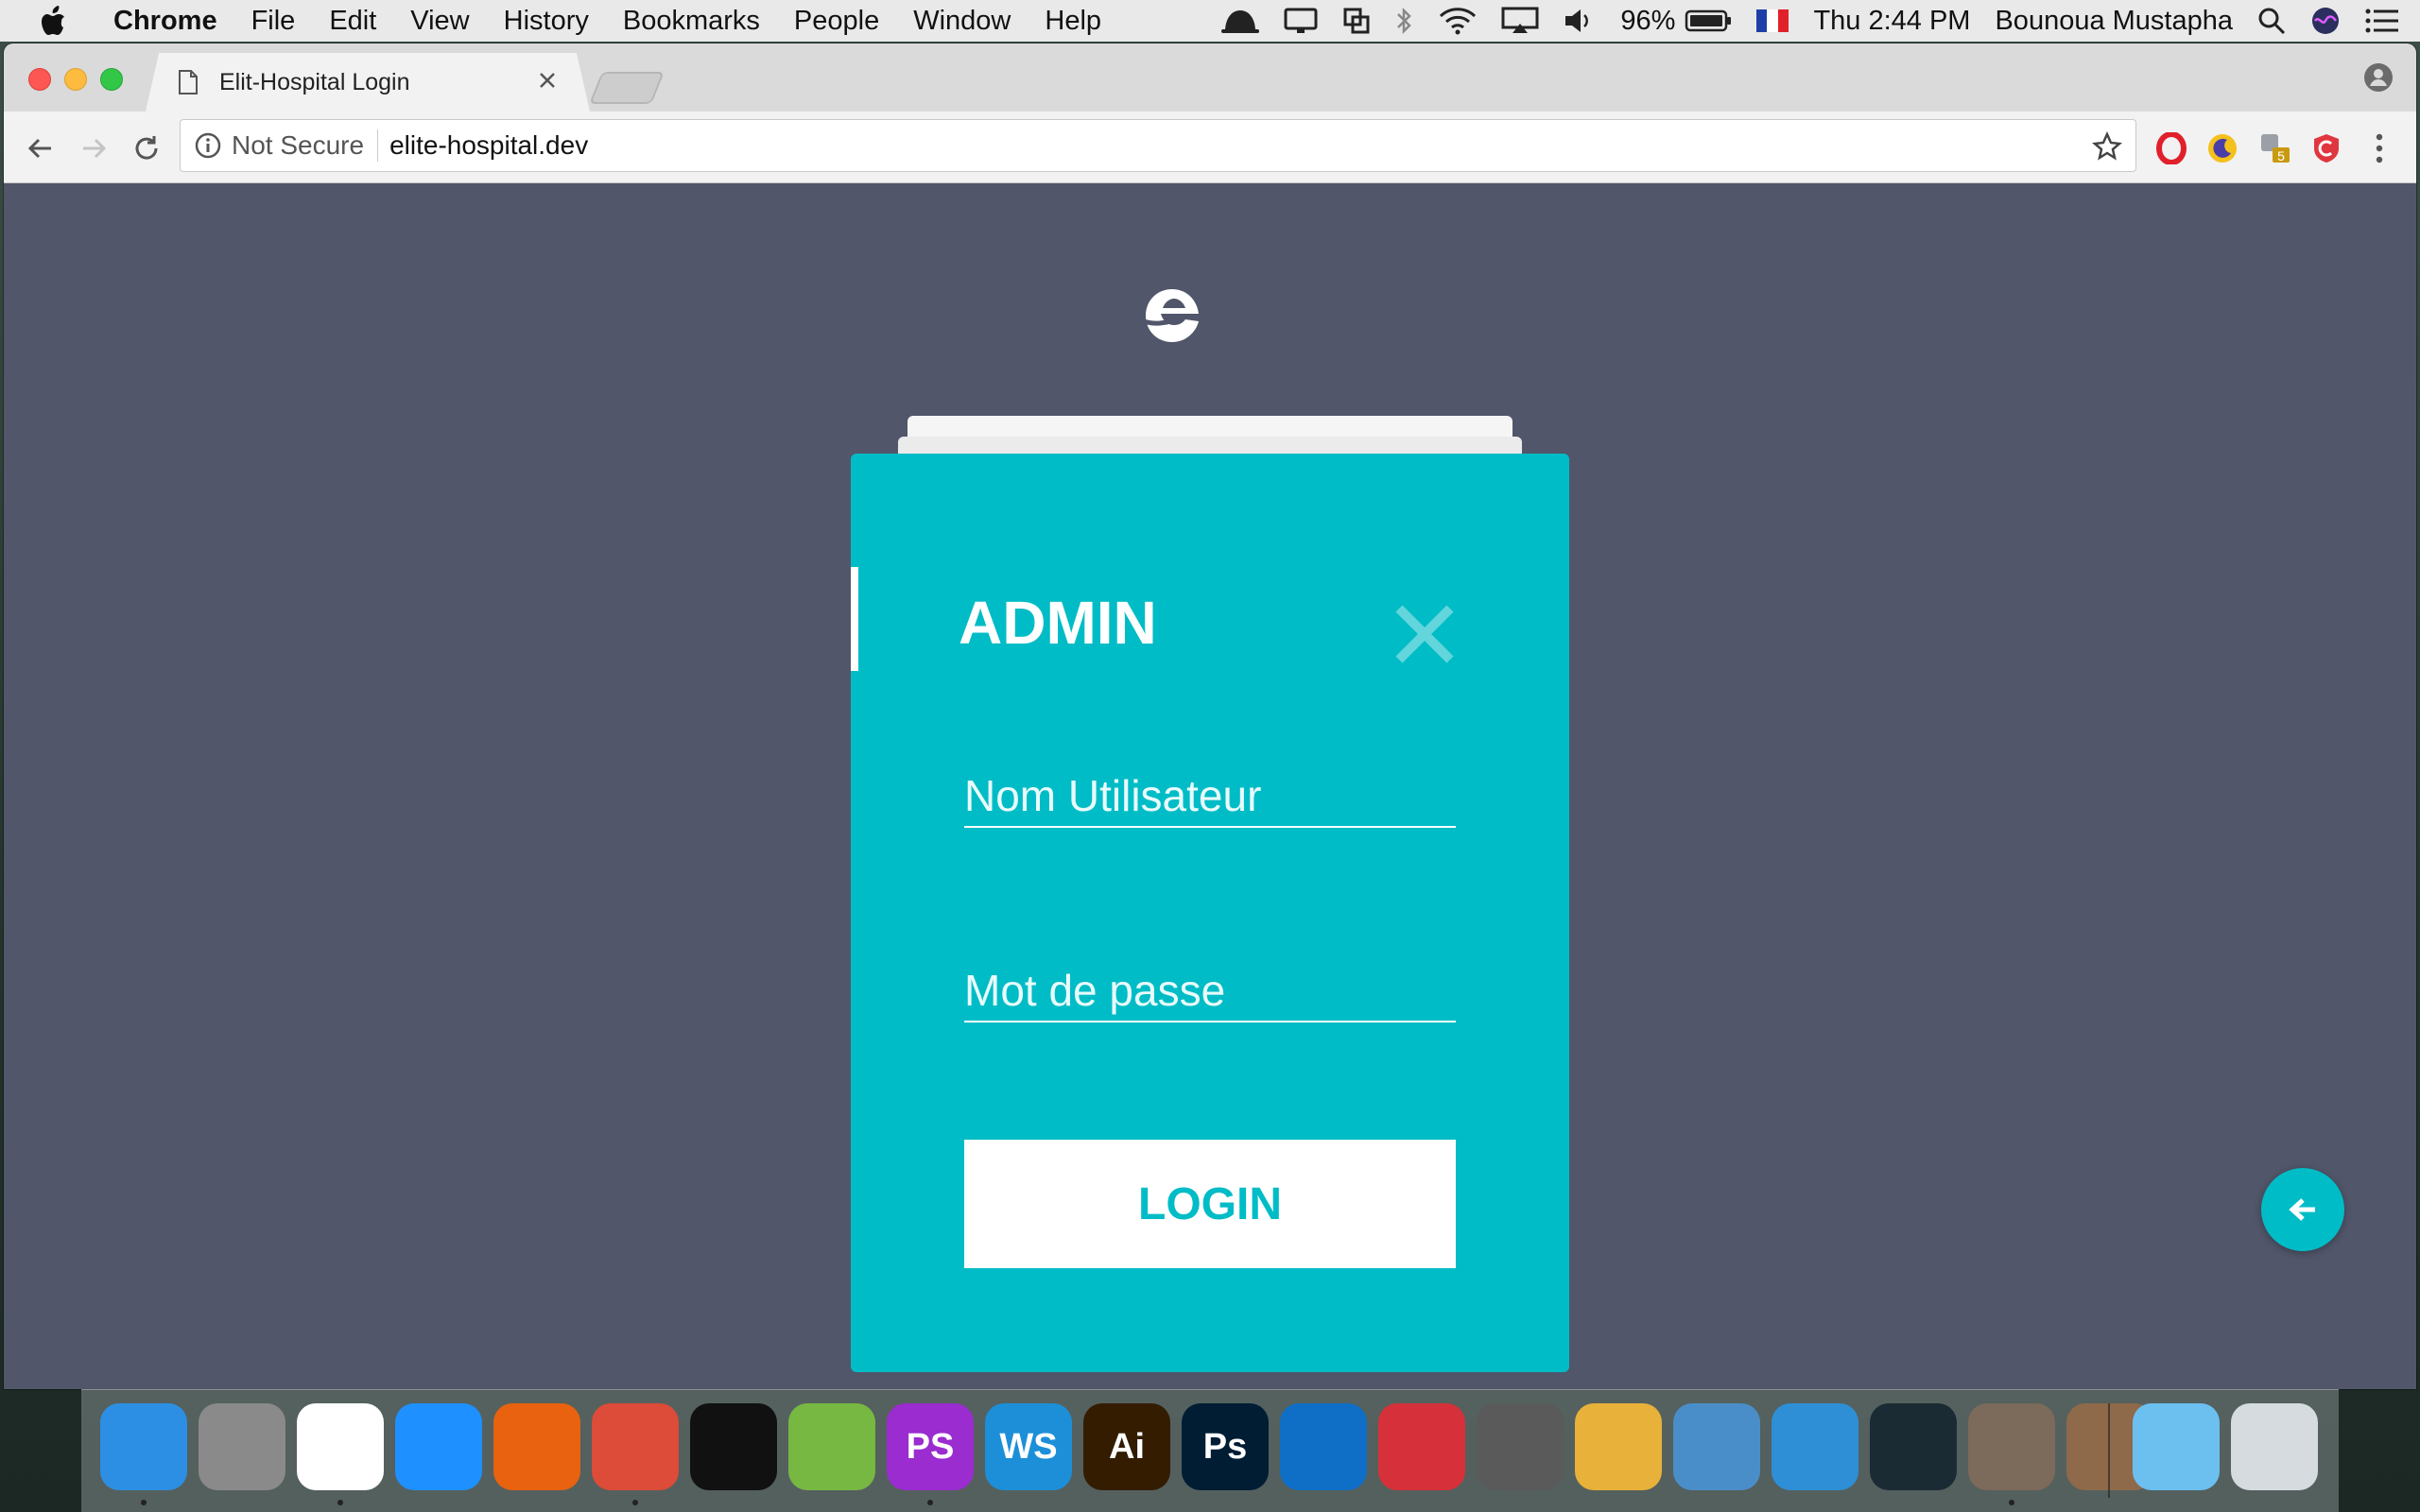 The image size is (2420, 1512). Describe the element at coordinates (2222, 148) in the screenshot. I see `night-mode-icon` at that location.